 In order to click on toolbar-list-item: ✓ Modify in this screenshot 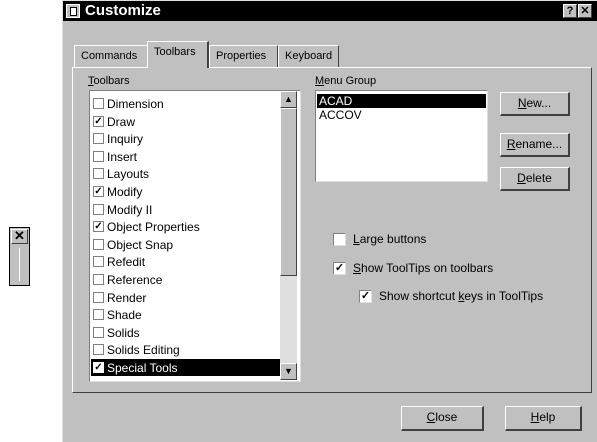, I will do `click(187, 191)`.